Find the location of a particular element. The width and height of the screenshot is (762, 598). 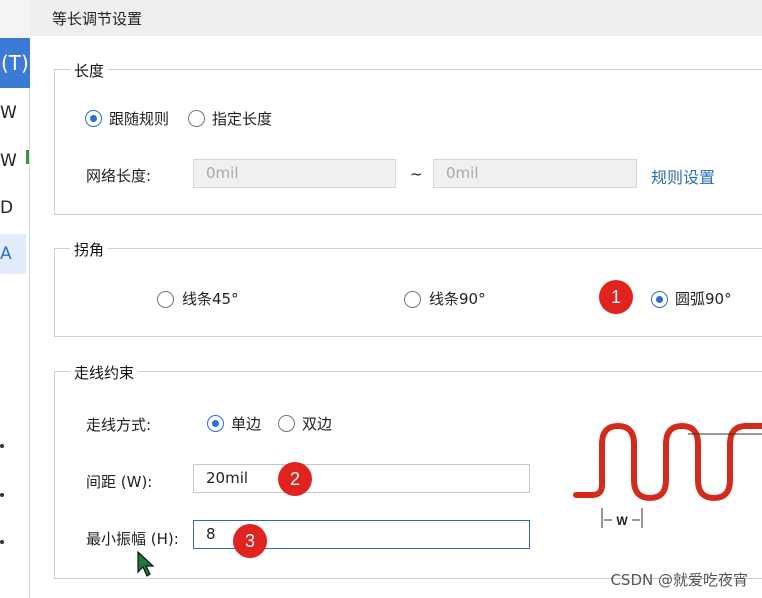

corner-line90-radio is located at coordinates (412, 299).